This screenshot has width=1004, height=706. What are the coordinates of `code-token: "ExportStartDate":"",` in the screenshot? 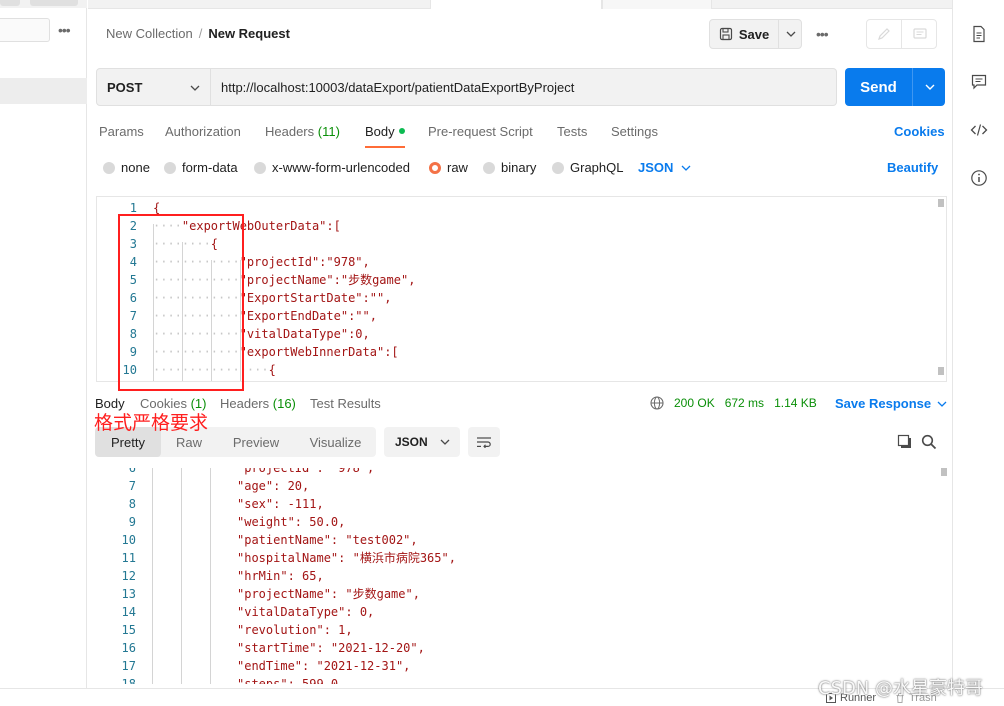 It's located at (315, 298).